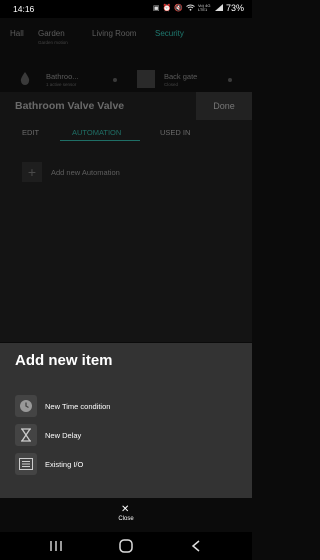 The width and height of the screenshot is (320, 560). I want to click on device-icon-gate, so click(146, 79).